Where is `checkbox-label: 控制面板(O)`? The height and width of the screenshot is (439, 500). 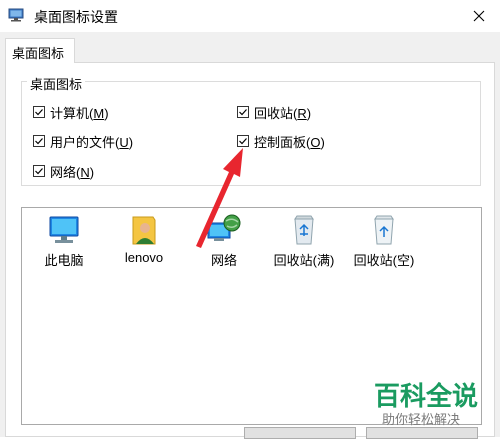 checkbox-label: 控制面板(O) is located at coordinates (289, 142).